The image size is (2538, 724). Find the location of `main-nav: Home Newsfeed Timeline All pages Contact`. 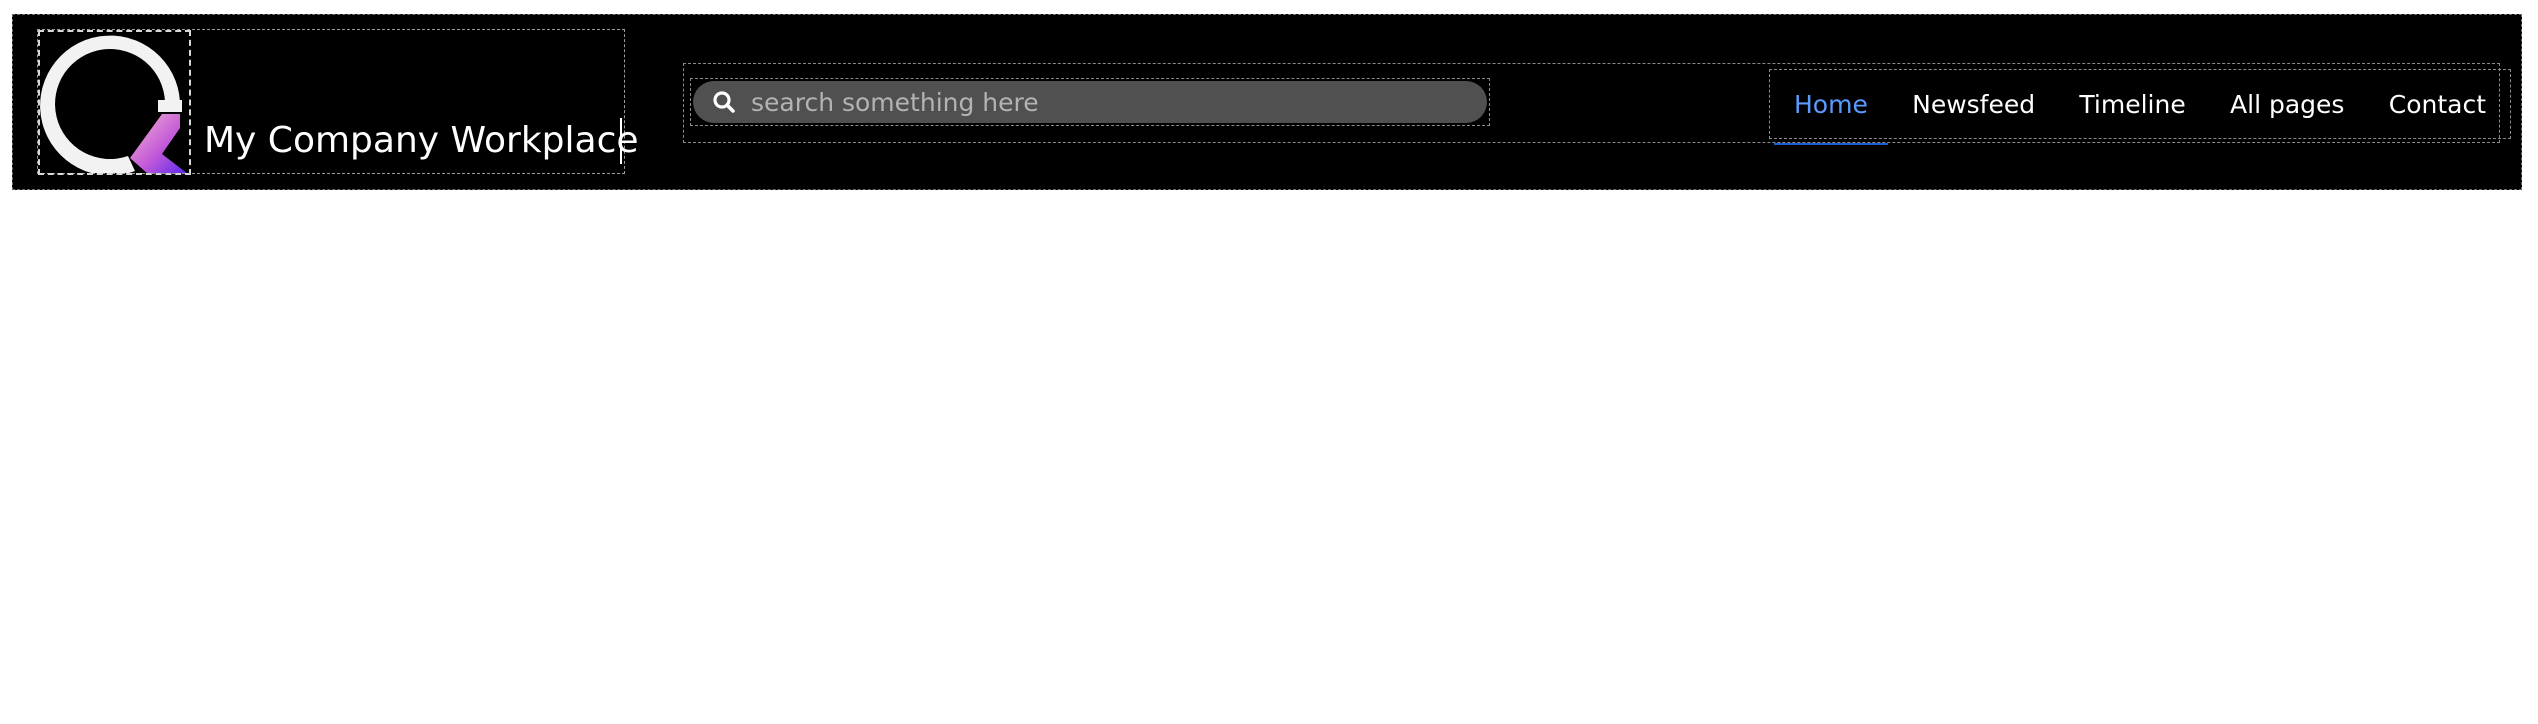

main-nav: Home Newsfeed Timeline All pages Contact is located at coordinates (2140, 107).